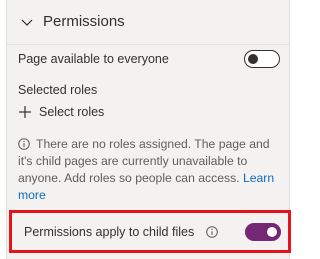 Image resolution: width=320 pixels, height=259 pixels. Describe the element at coordinates (72, 112) in the screenshot. I see `select-roles-label: Select roles` at that location.